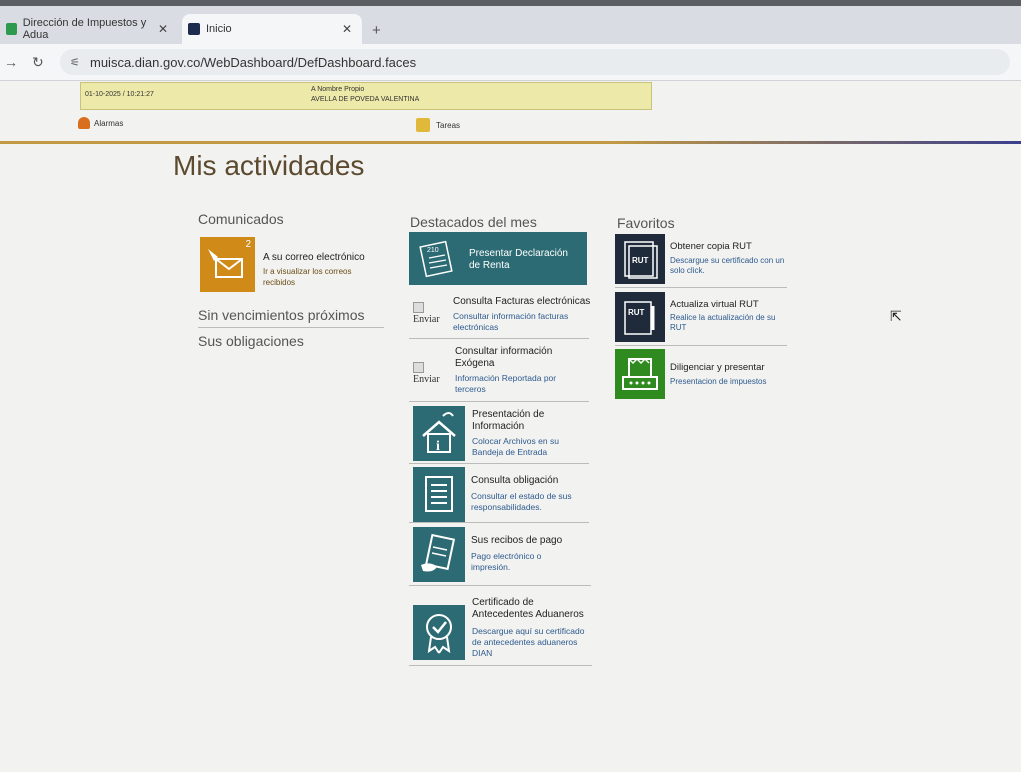 This screenshot has height=772, width=1021. What do you see at coordinates (11, 29) in the screenshot?
I see `dian-favicon-icon` at bounding box center [11, 29].